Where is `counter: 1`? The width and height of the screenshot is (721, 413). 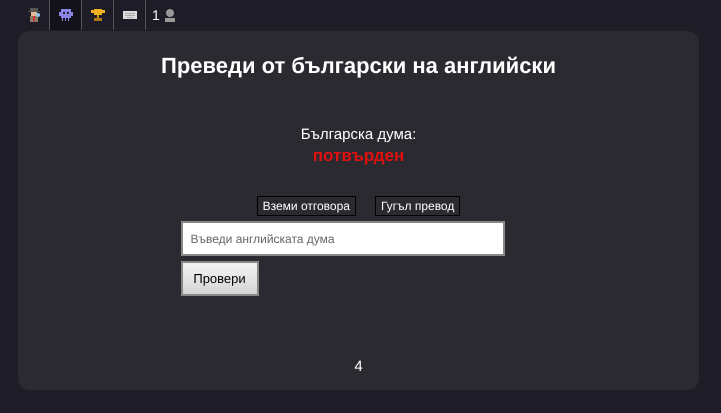 counter: 1 is located at coordinates (156, 15).